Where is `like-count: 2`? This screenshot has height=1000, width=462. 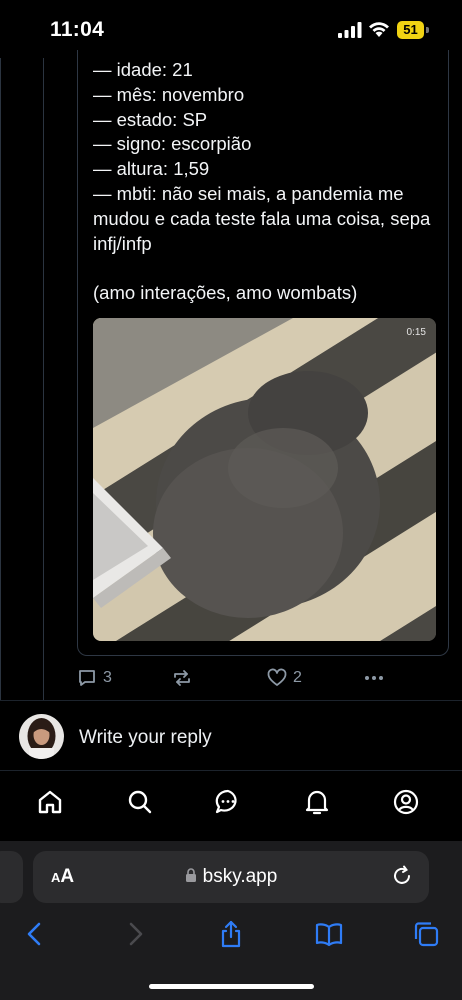
like-count: 2 is located at coordinates (297, 677).